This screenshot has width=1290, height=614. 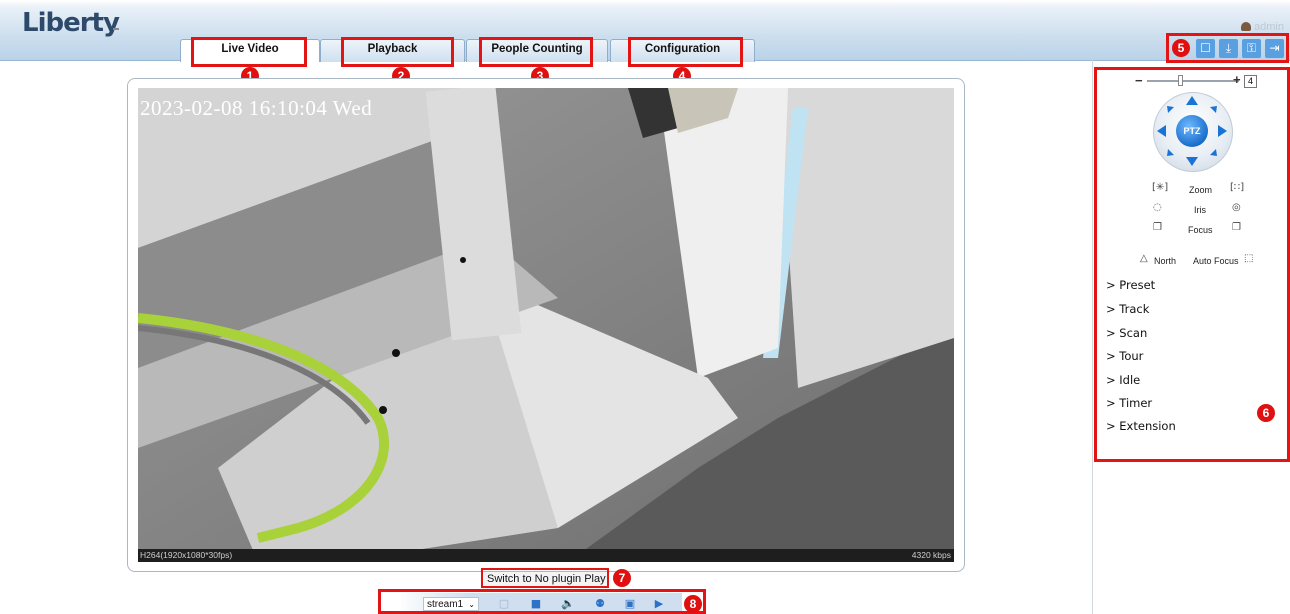 I want to click on zoom-label: Zoom, so click(x=1201, y=190).